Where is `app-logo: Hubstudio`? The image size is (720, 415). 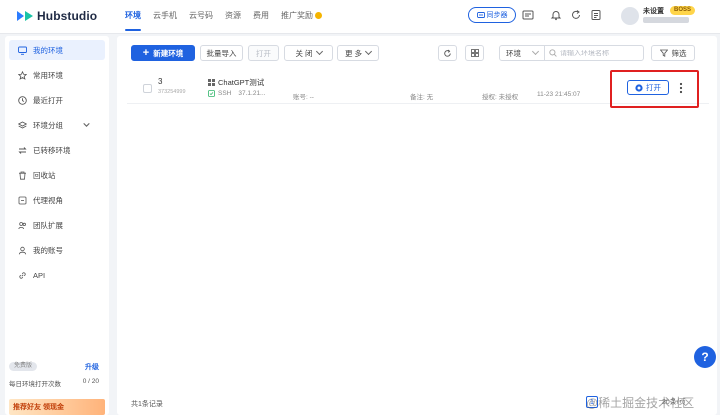
app-logo: Hubstudio is located at coordinates (56, 16).